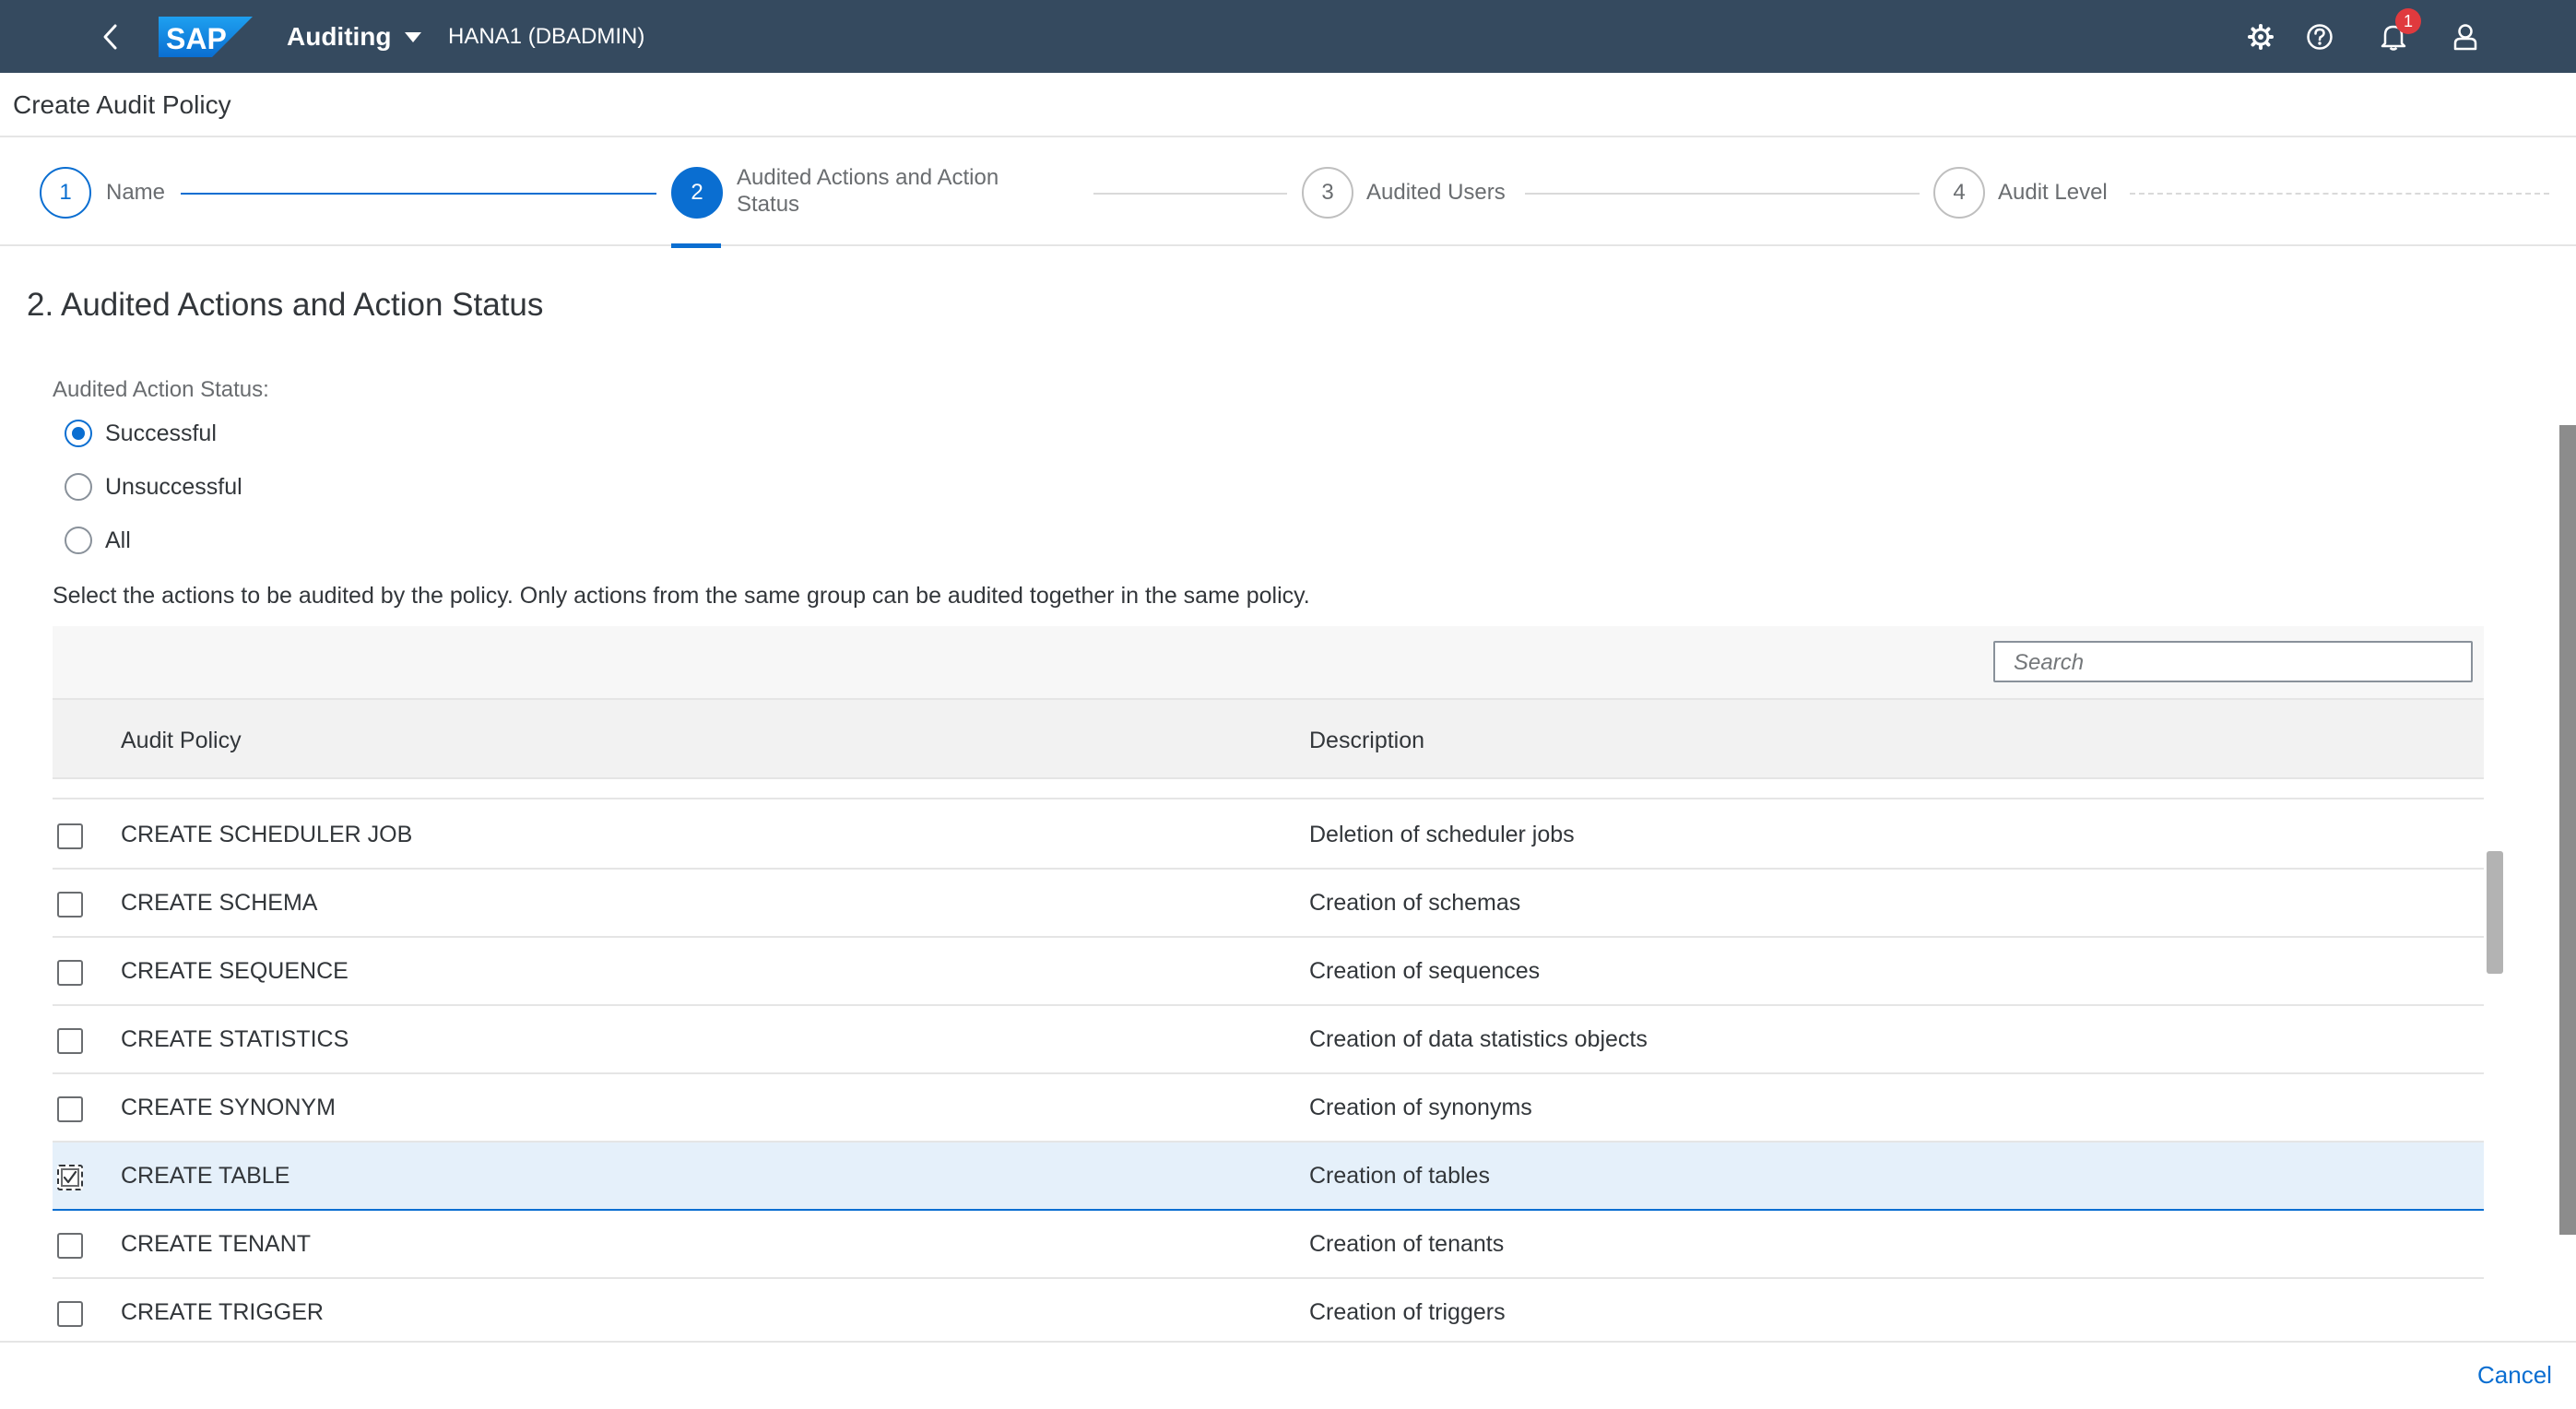  Describe the element at coordinates (1268, 738) in the screenshot. I see `table-header: Audit Policy Description` at that location.